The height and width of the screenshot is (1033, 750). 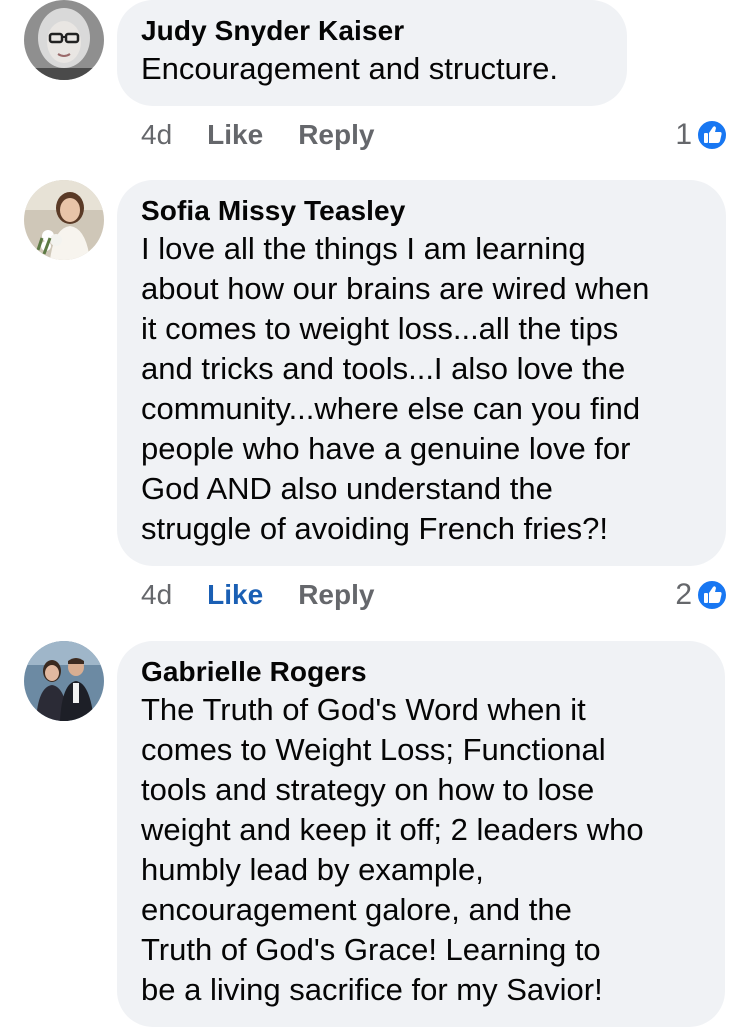 What do you see at coordinates (421, 672) in the screenshot?
I see `author-name: Gabrielle Rogers` at bounding box center [421, 672].